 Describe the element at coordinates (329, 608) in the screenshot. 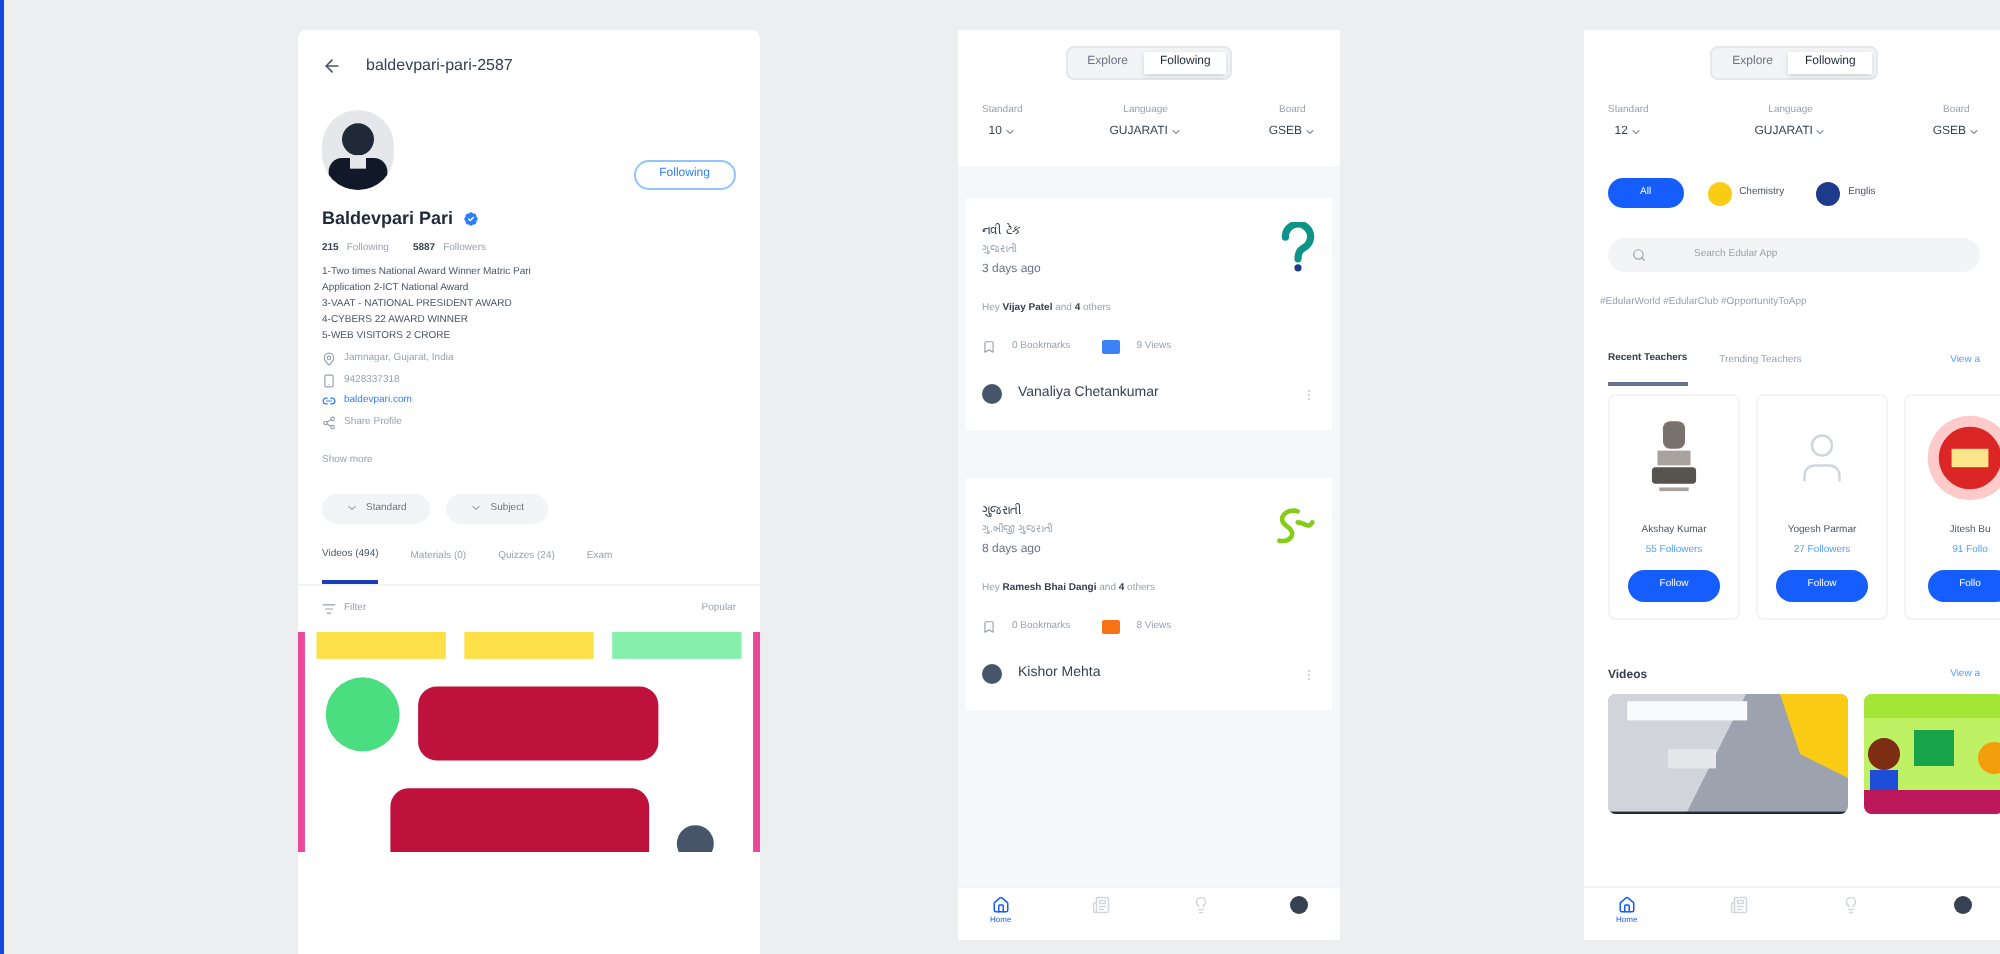

I see `filter-icon` at that location.